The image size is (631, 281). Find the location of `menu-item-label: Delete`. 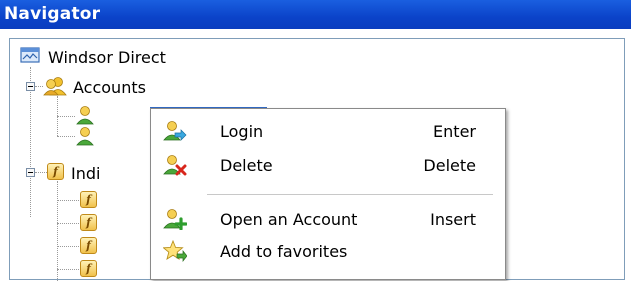

menu-item-label: Delete is located at coordinates (246, 165).